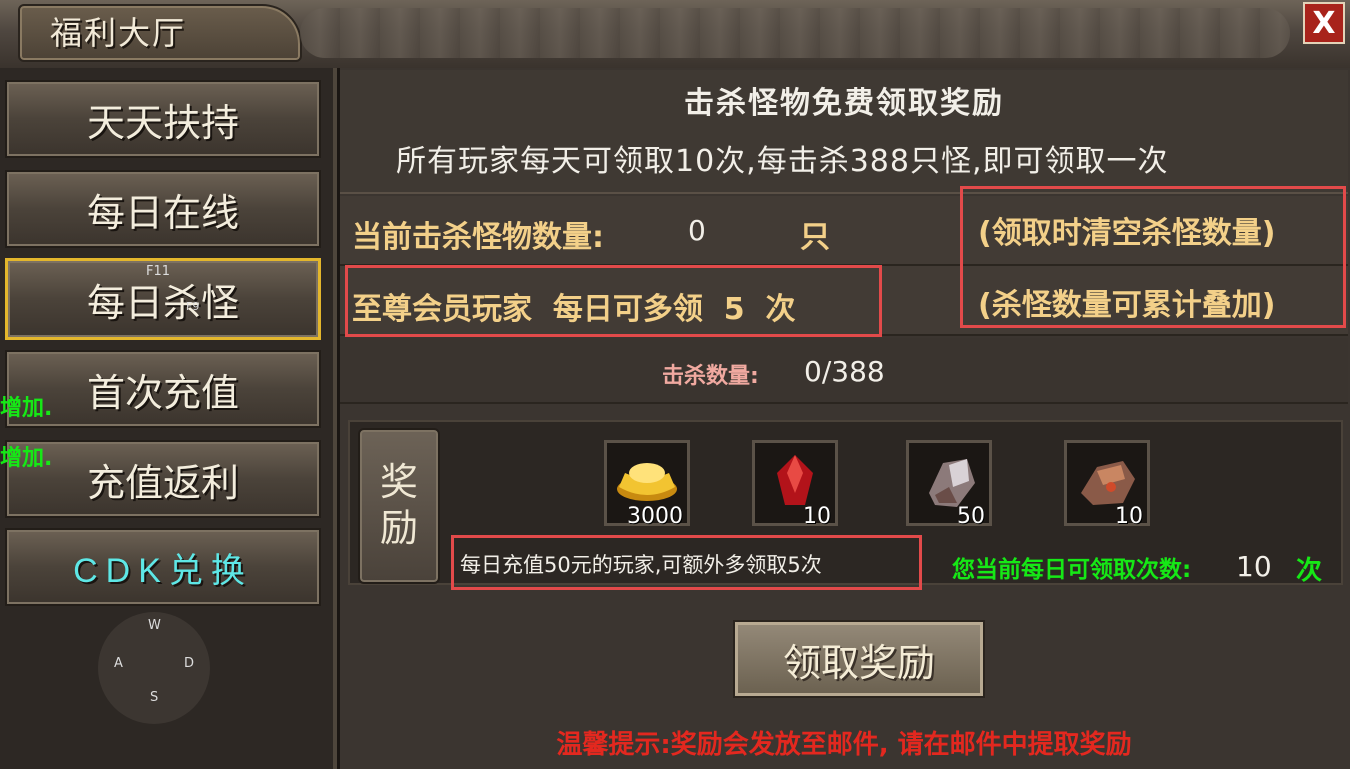 The width and height of the screenshot is (1350, 769). Describe the element at coordinates (710, 376) in the screenshot. I see `progress-label: 击杀数量:` at that location.